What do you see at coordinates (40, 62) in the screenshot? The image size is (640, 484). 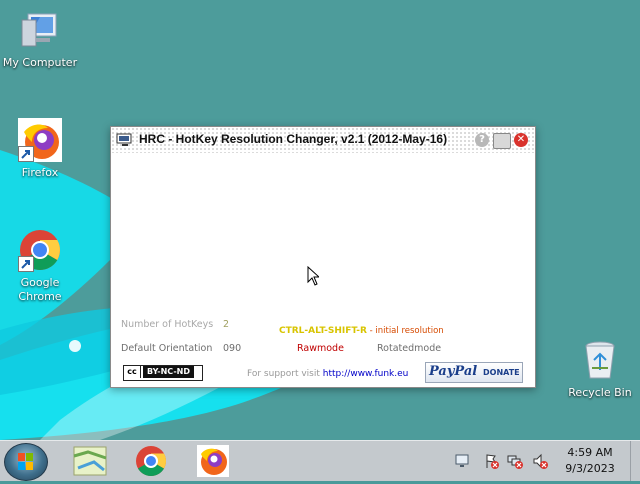 I see `my-computer-label: My Computer` at bounding box center [40, 62].